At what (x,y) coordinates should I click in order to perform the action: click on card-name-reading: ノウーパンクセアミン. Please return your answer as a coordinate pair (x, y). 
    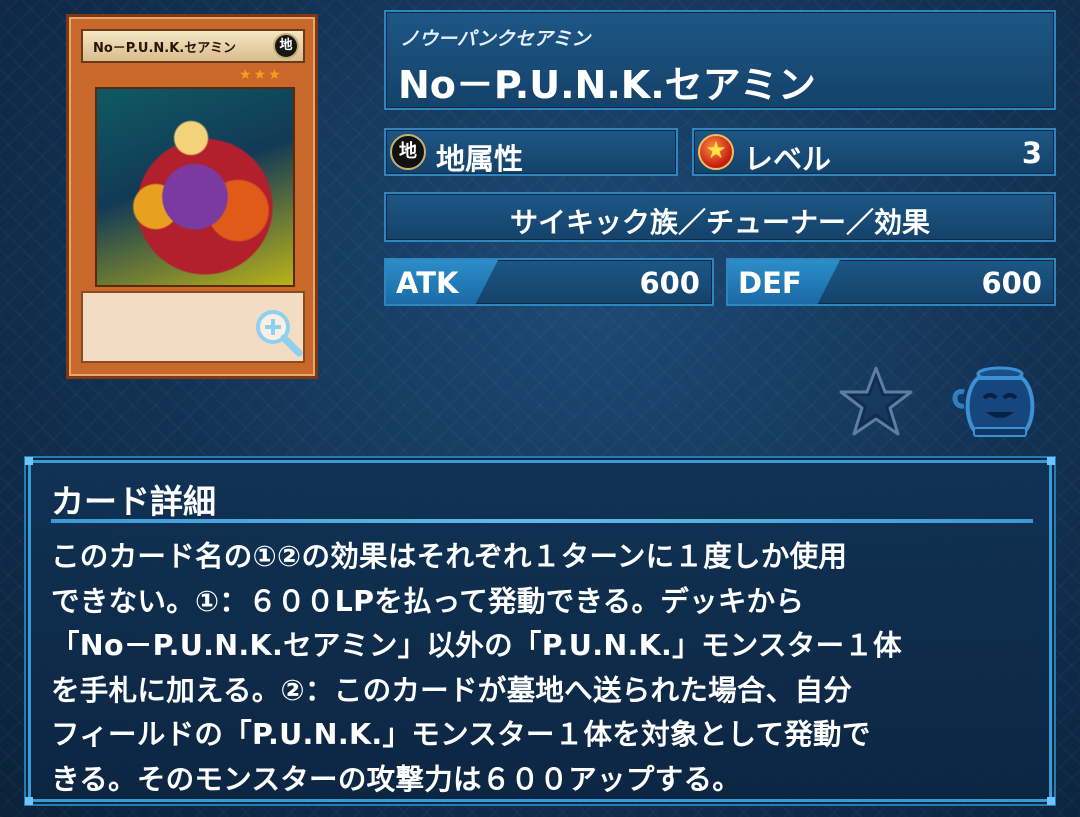
    Looking at the image, I should click on (495, 39).